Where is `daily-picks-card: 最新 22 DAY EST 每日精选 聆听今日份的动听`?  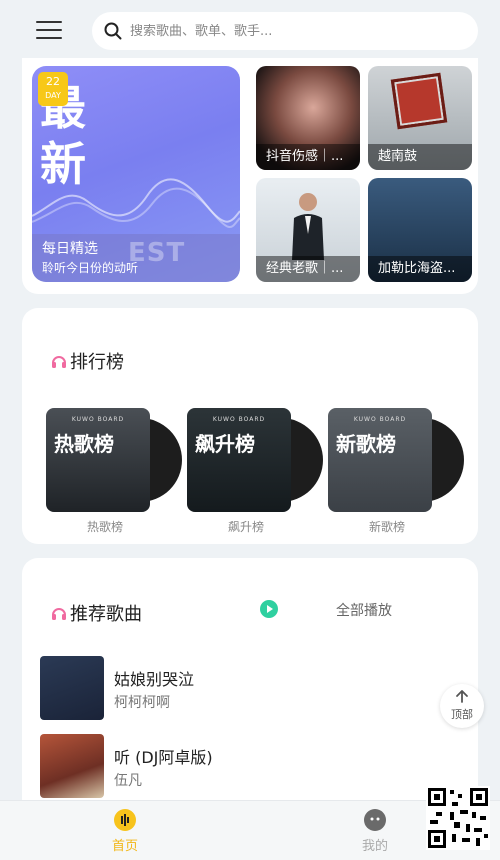 daily-picks-card: 最新 22 DAY EST 每日精选 聆听今日份的动听 is located at coordinates (136, 174).